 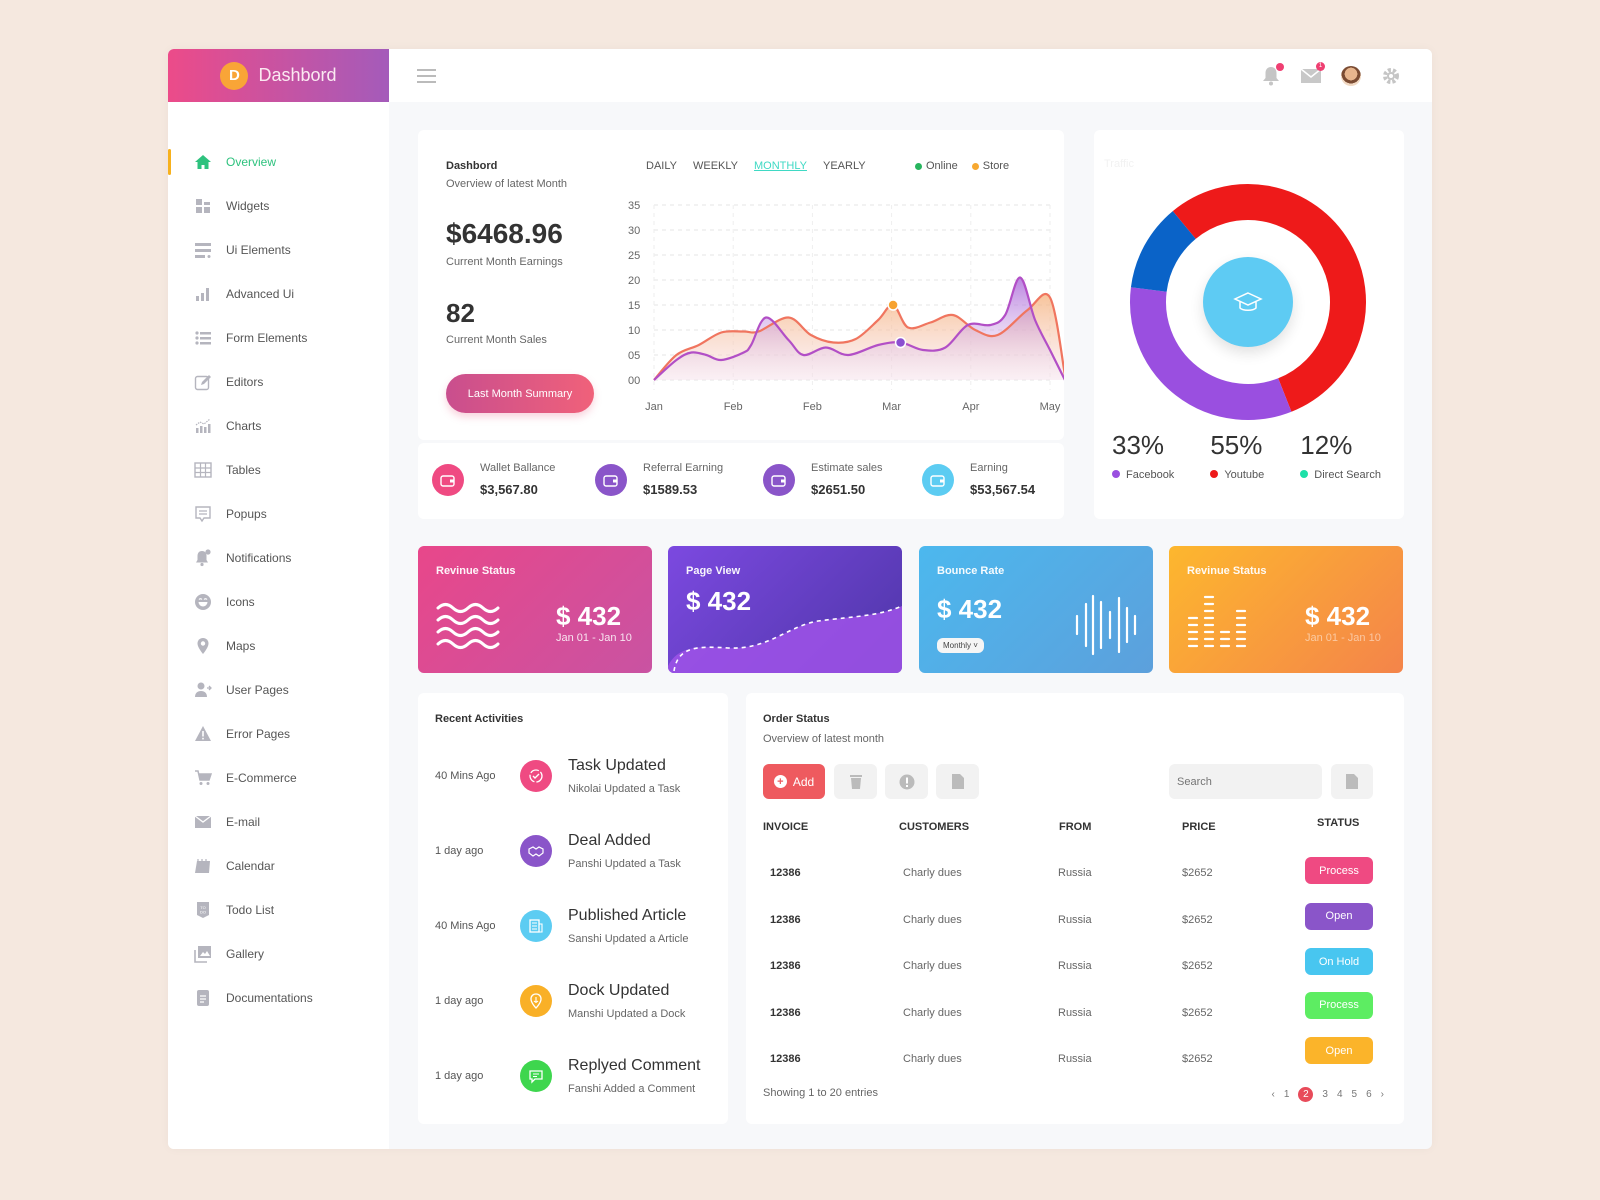 What do you see at coordinates (624, 789) in the screenshot?
I see `activity-description: Nikolai Updated a Task` at bounding box center [624, 789].